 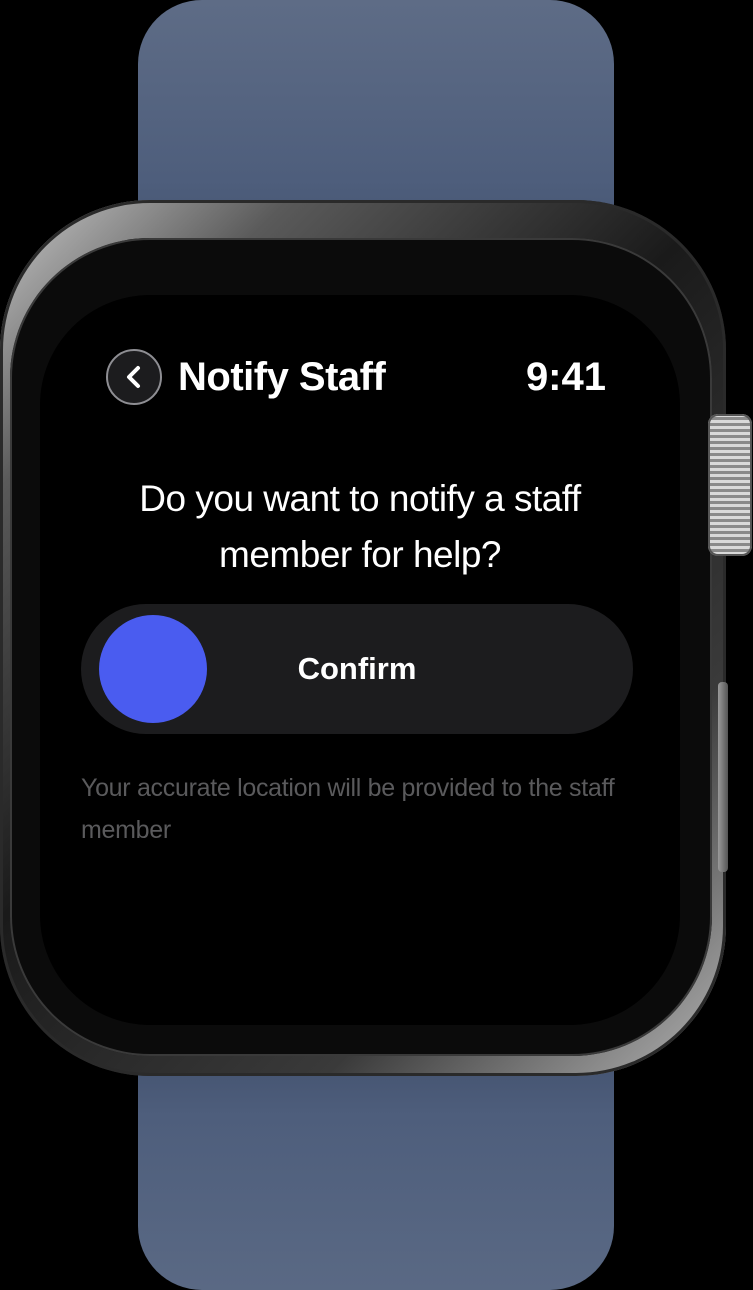 I want to click on side-button, so click(x=723, y=777).